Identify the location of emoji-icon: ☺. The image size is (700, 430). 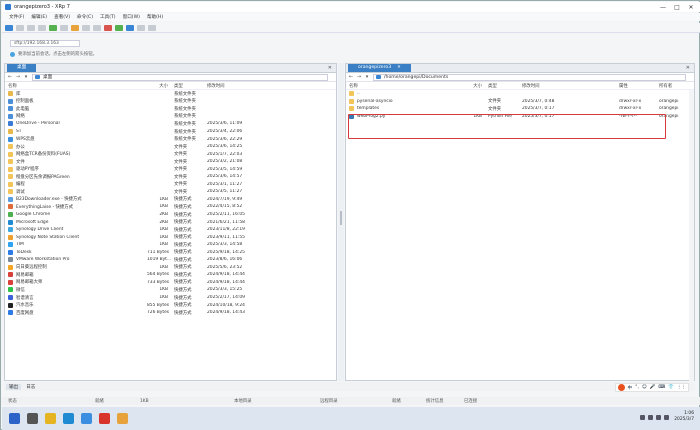
(644, 387).